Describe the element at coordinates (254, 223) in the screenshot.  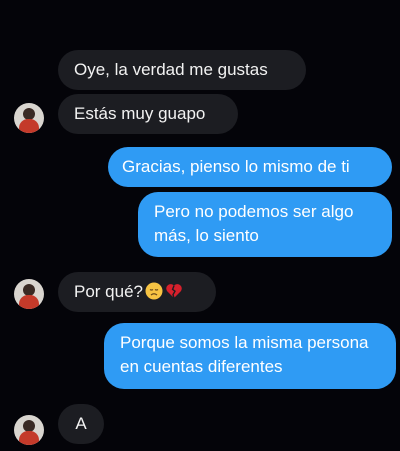
I see `message-text: Pero no podemos ser algo más, lo siento` at that location.